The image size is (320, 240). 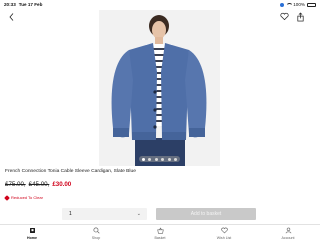 I want to click on price-line: £75.00, £45.00, £30.00, so click(x=38, y=184).